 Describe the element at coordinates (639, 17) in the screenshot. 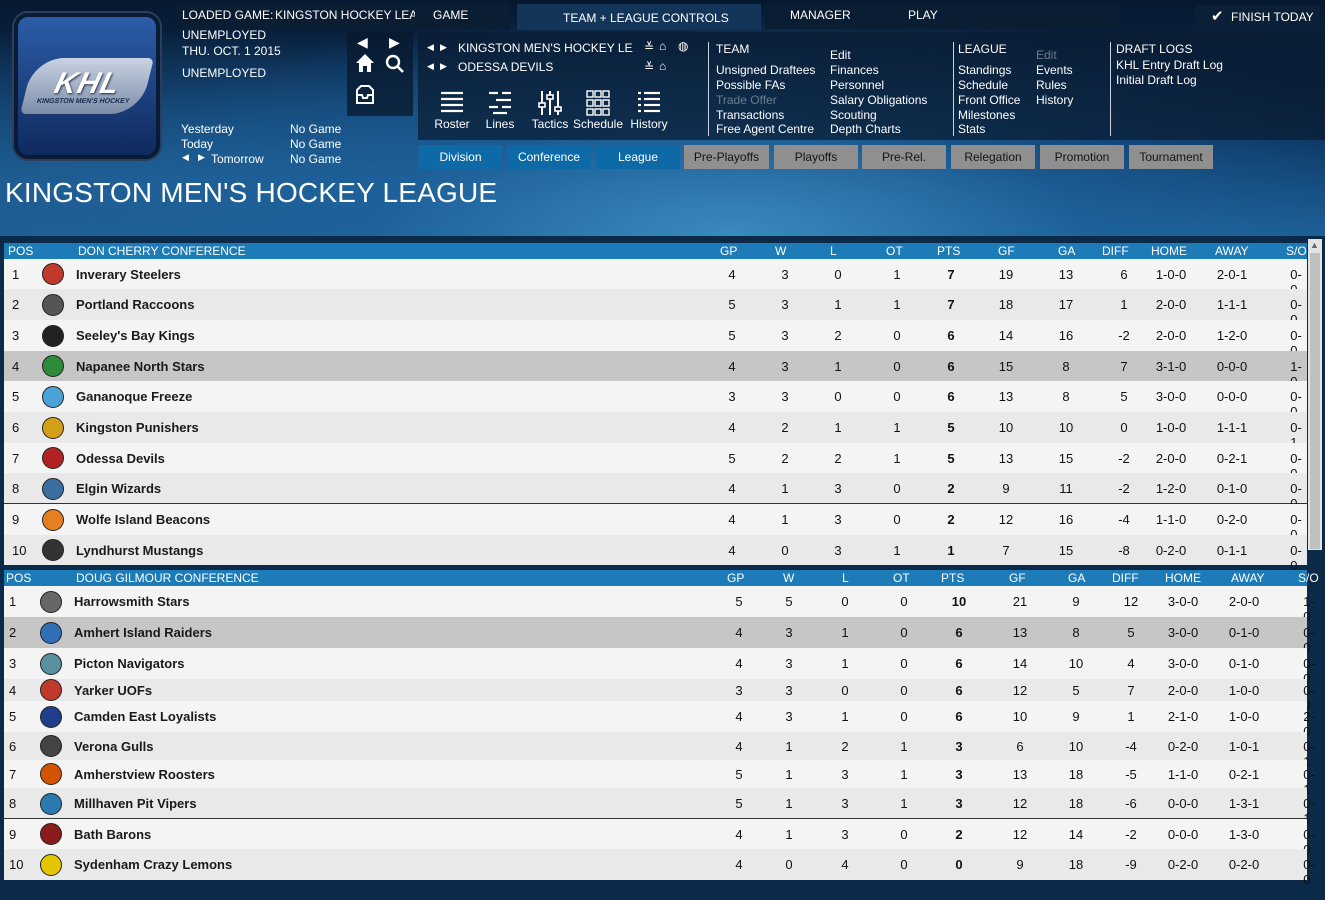

I see `team-league-controls-tab: TEAM + LEAGUE CONTROLS` at that location.